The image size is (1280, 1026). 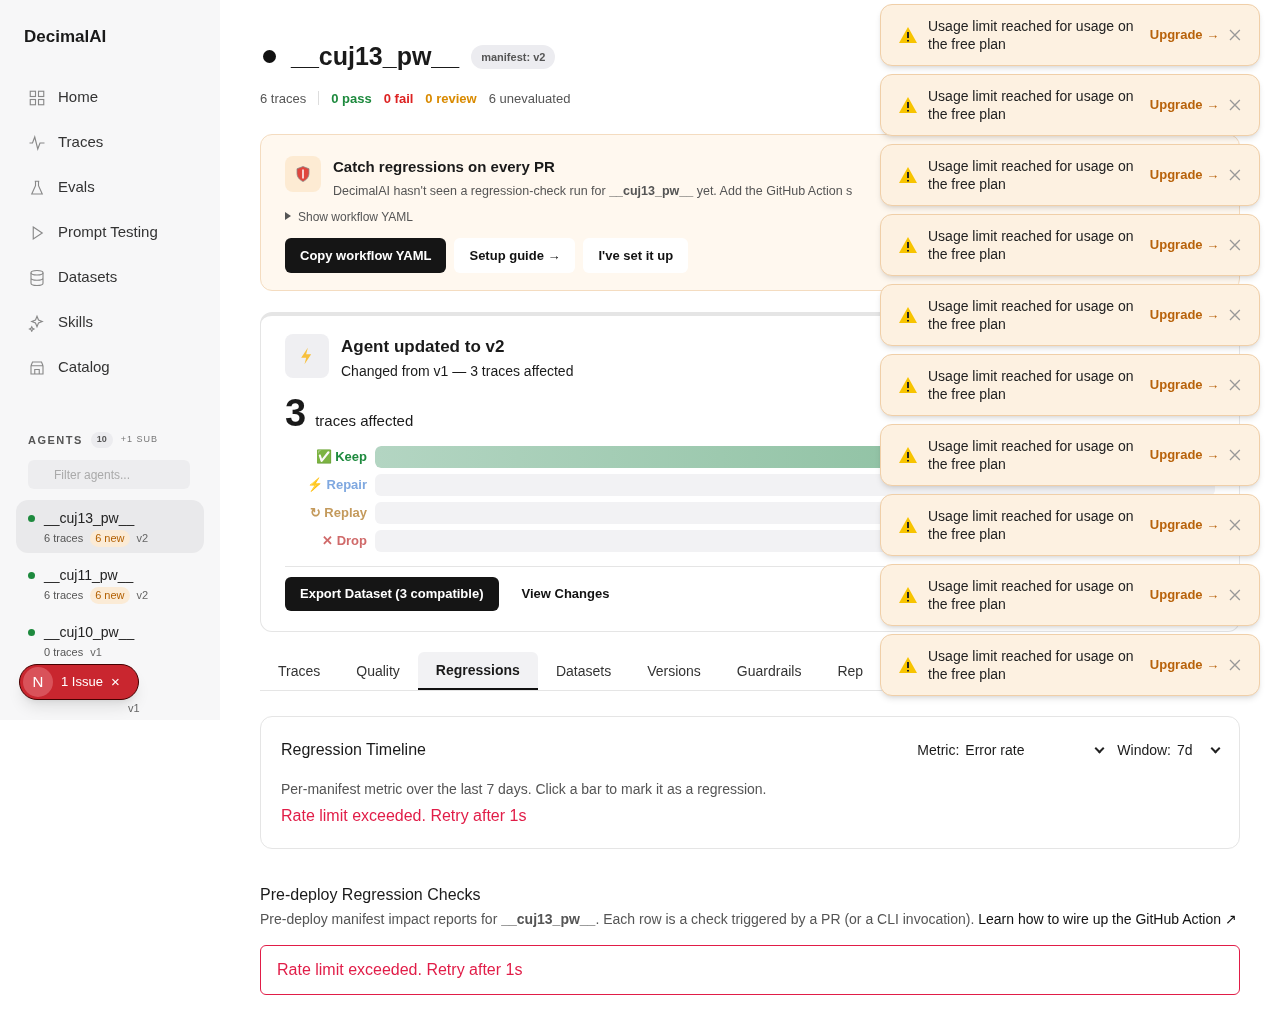 I want to click on agent-name: __cuj13_pw__, so click(x=89, y=518).